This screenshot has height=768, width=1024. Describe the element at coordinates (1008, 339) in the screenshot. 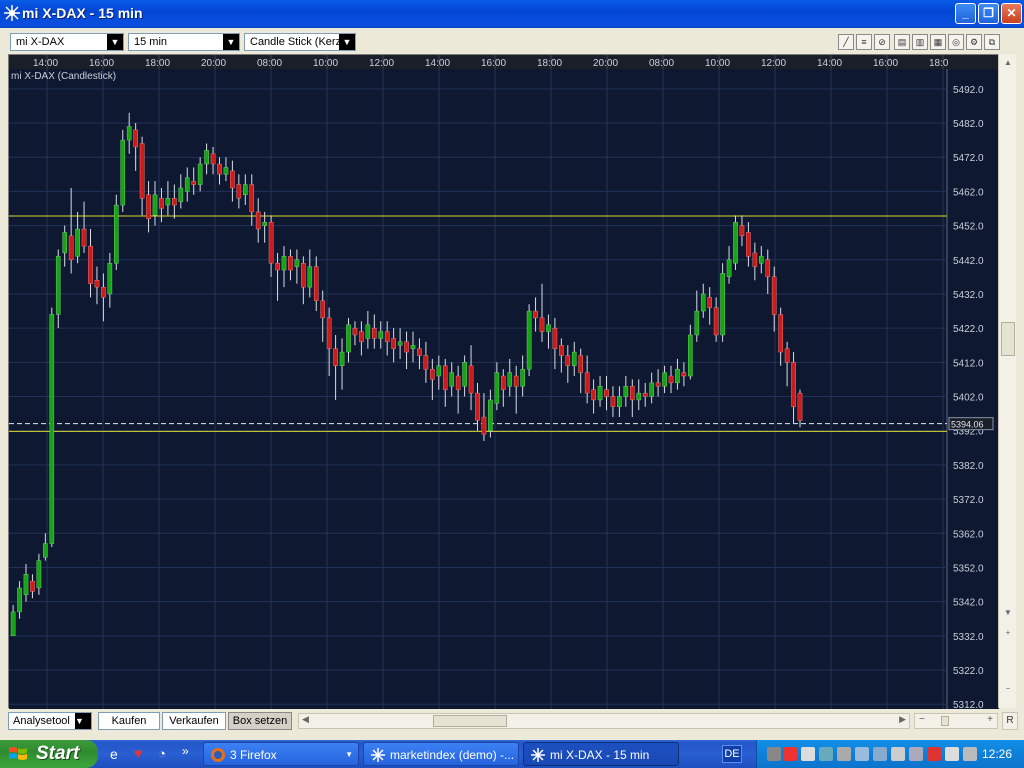

I see `scroll-thumb` at that location.